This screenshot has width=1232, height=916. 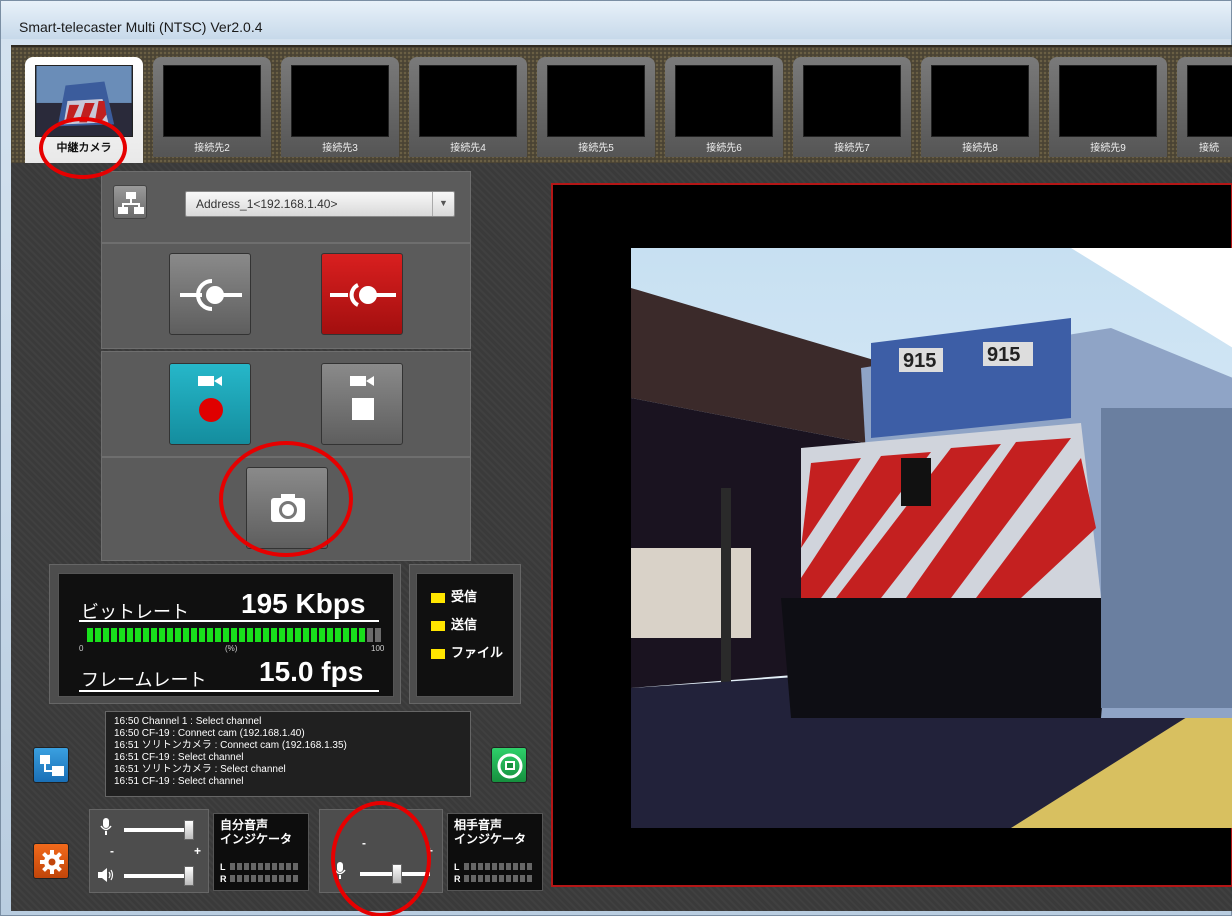 I want to click on tab-label: 接続先7, so click(x=852, y=148).